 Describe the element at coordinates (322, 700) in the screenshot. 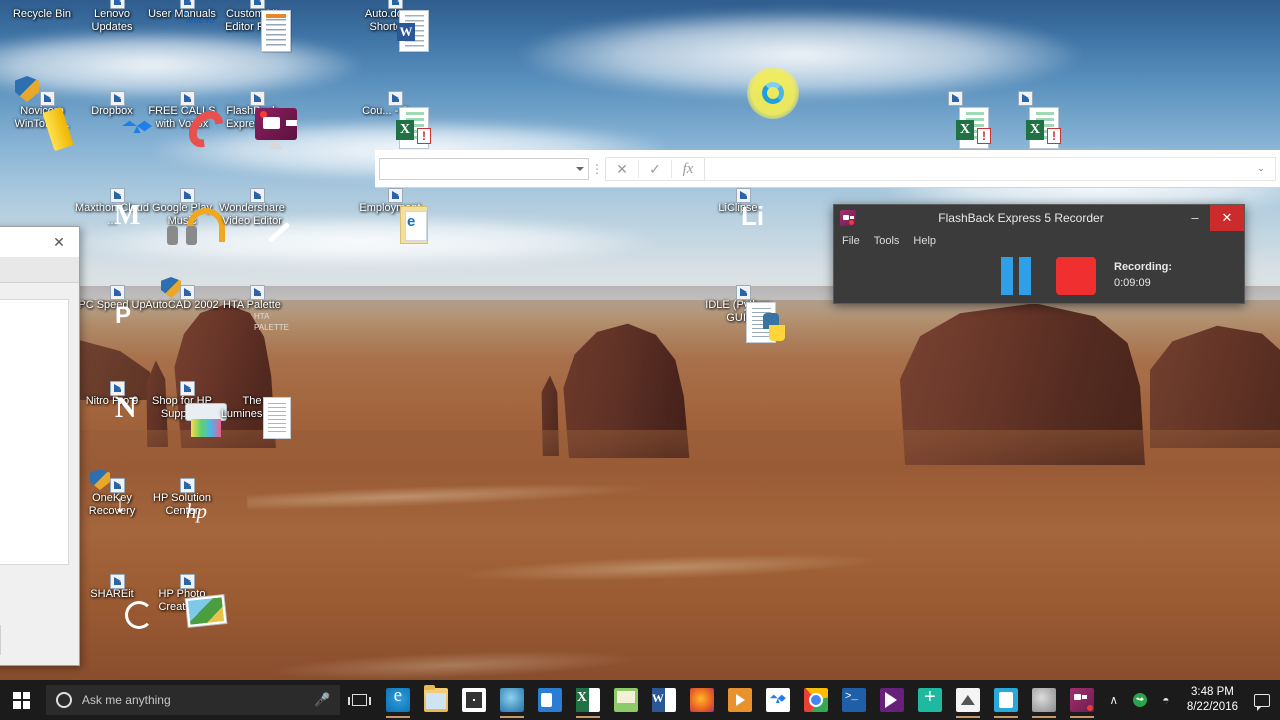

I see `microphone-icon: 🎤` at that location.